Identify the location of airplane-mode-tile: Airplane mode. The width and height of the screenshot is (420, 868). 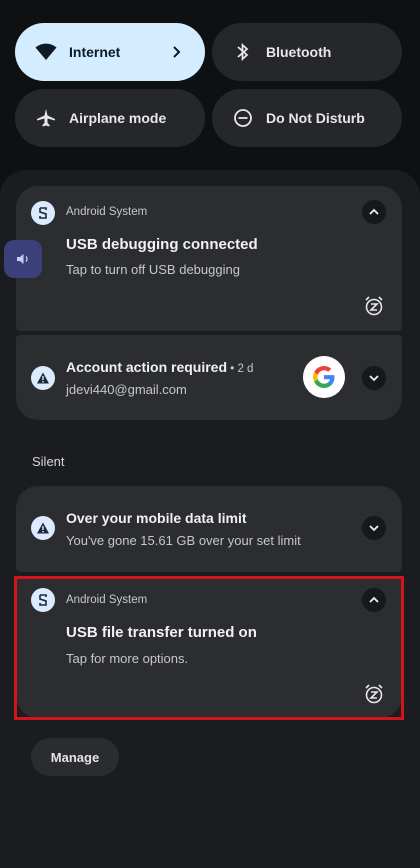
(110, 118).